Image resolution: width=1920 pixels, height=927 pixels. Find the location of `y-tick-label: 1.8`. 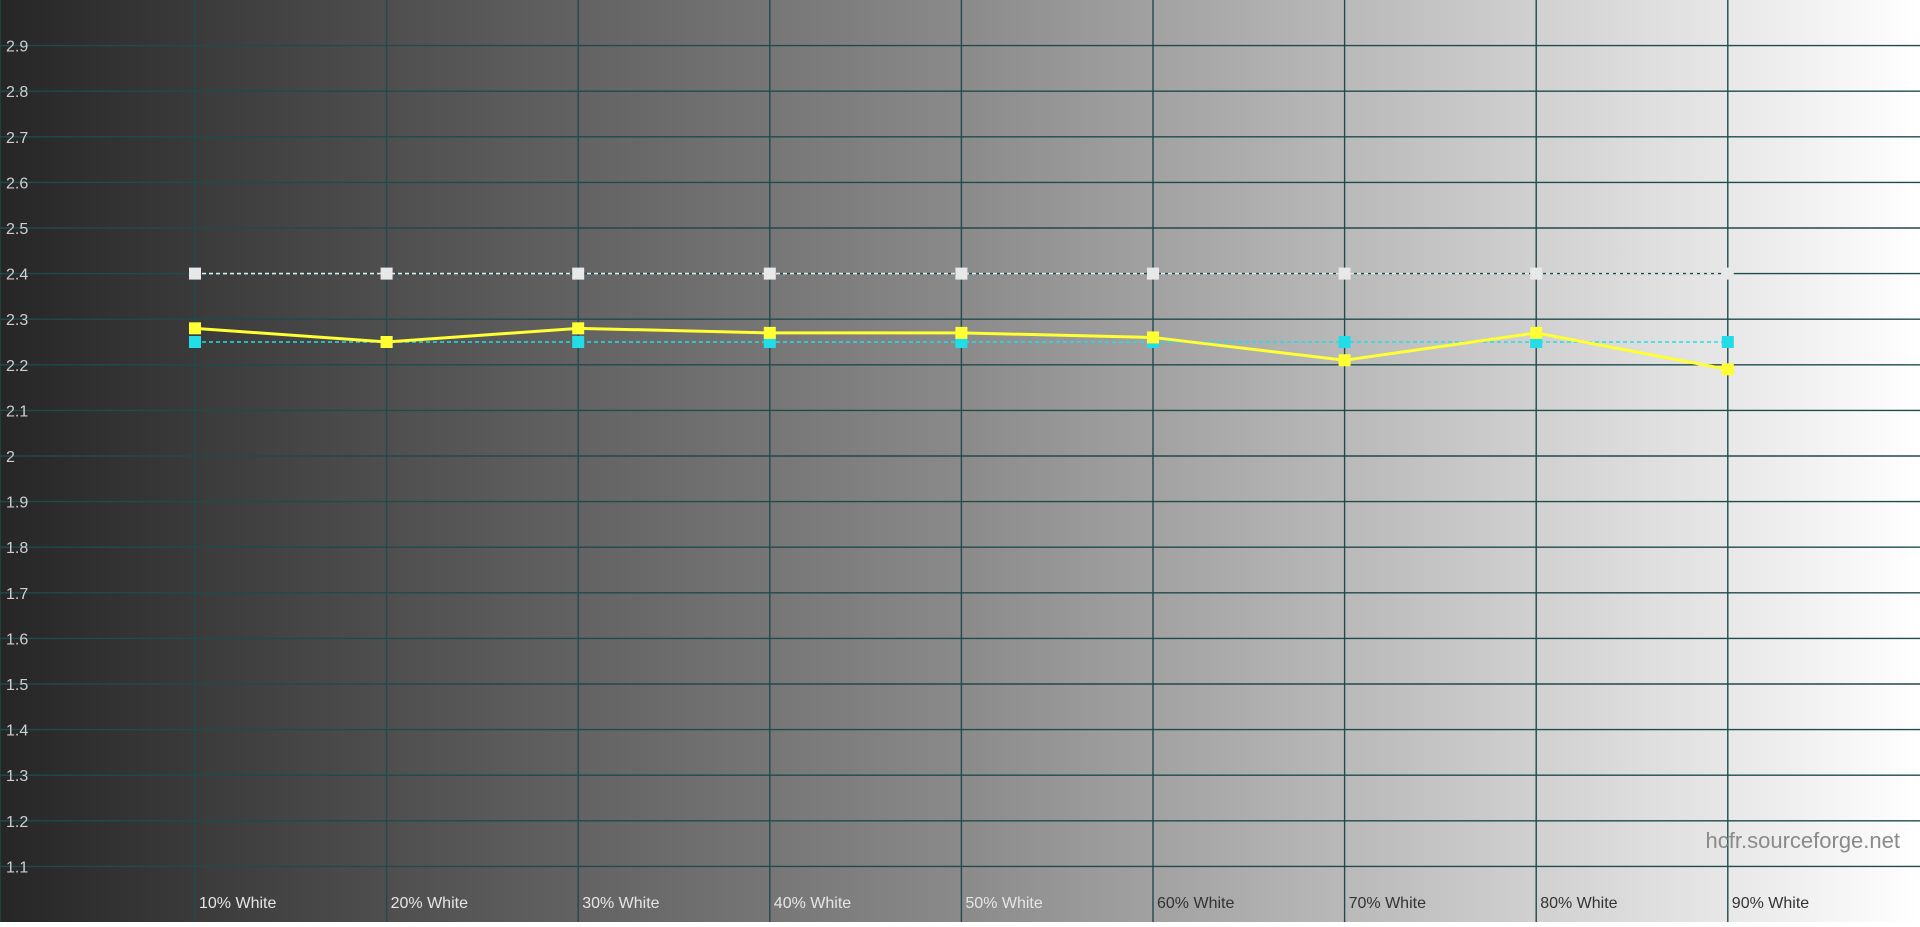

y-tick-label: 1.8 is located at coordinates (17, 548).